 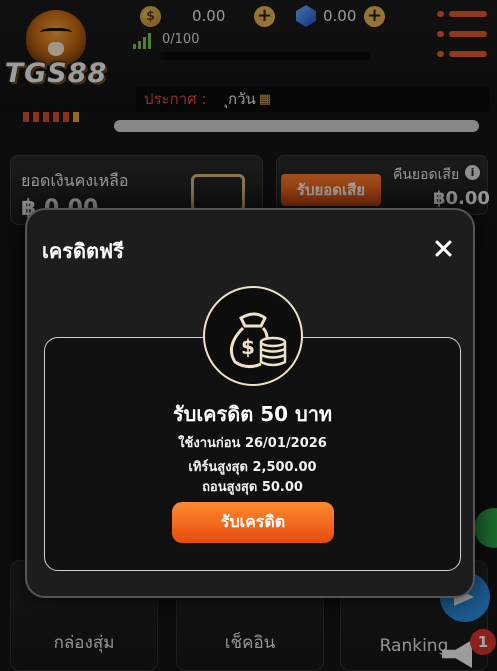 What do you see at coordinates (253, 522) in the screenshot?
I see `claim-credit-button: รับเครดิต` at bounding box center [253, 522].